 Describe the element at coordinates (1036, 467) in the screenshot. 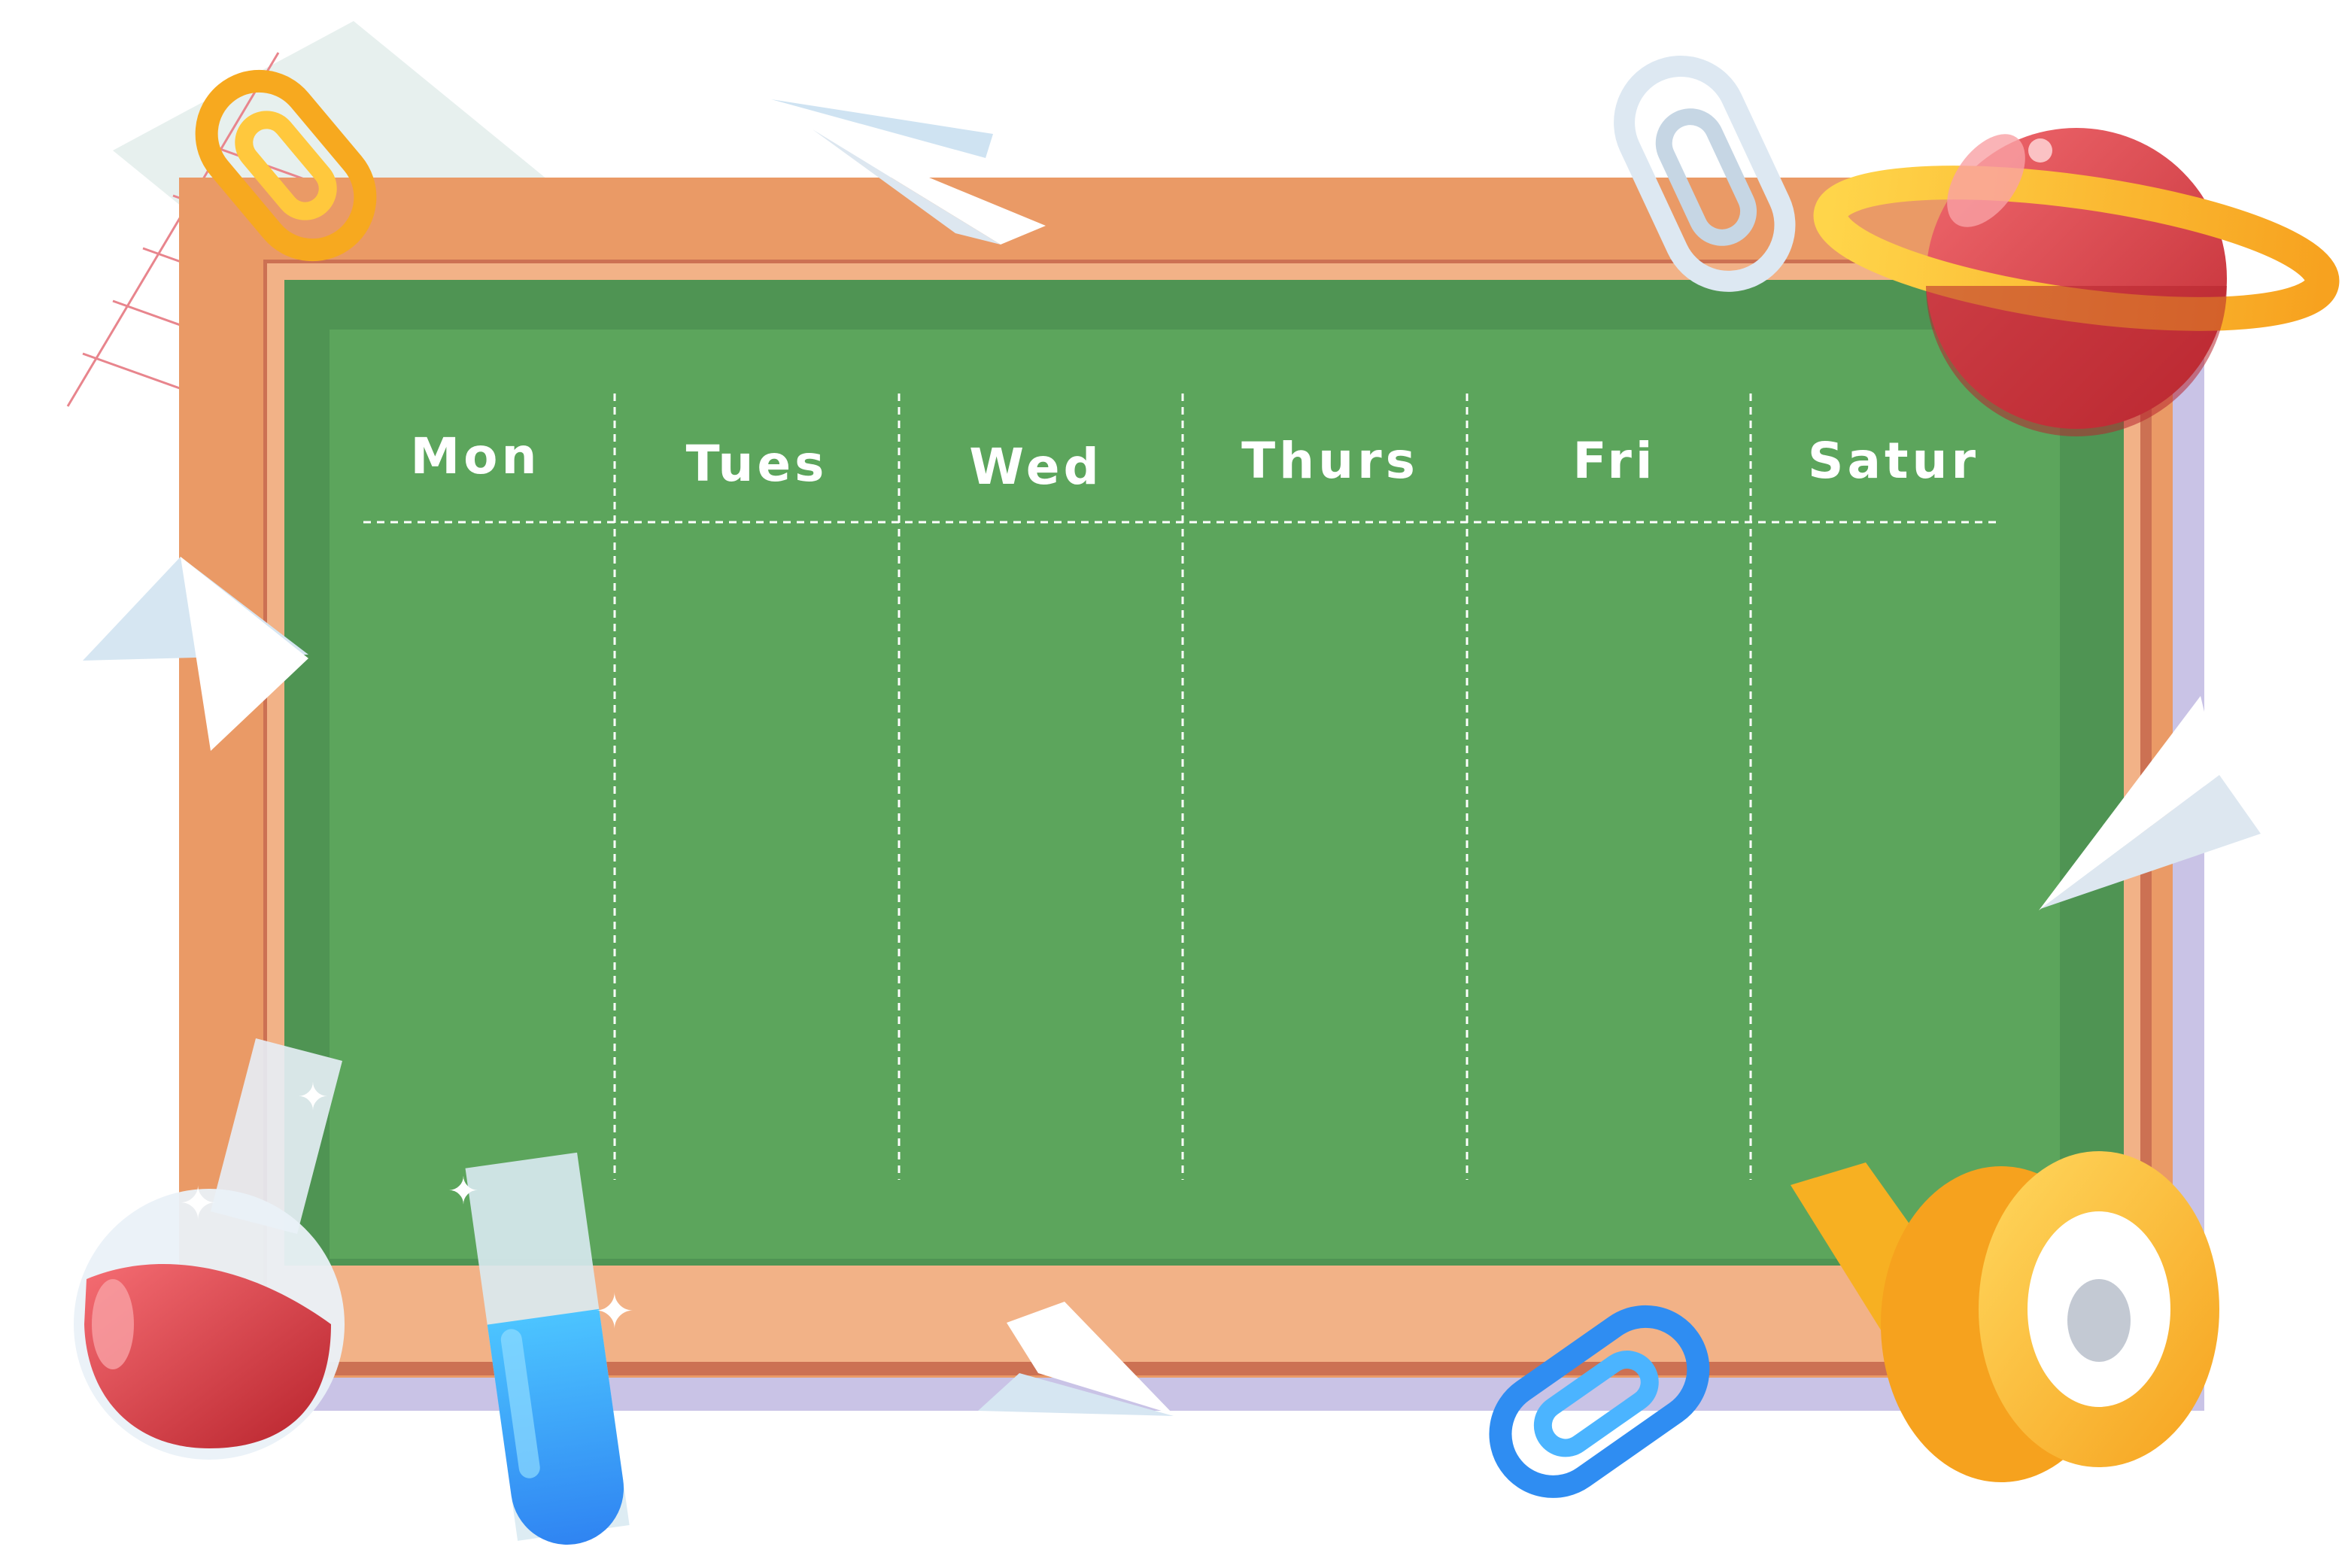

I see `day-header-wed: Wed` at that location.